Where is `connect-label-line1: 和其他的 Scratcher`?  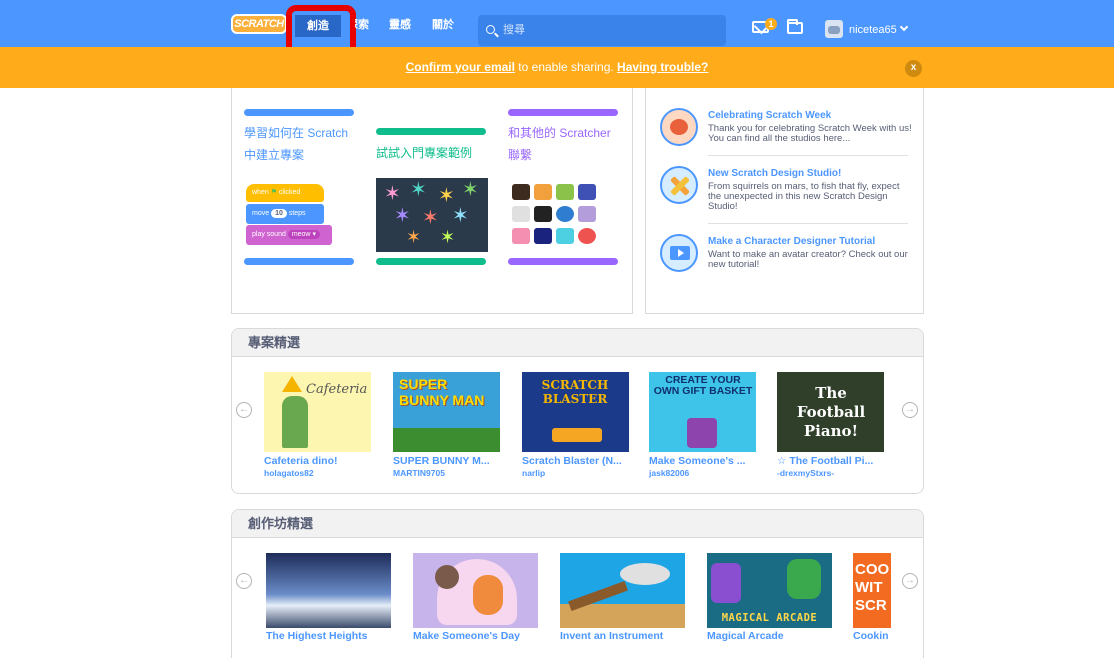 connect-label-line1: 和其他的 Scratcher is located at coordinates (559, 133).